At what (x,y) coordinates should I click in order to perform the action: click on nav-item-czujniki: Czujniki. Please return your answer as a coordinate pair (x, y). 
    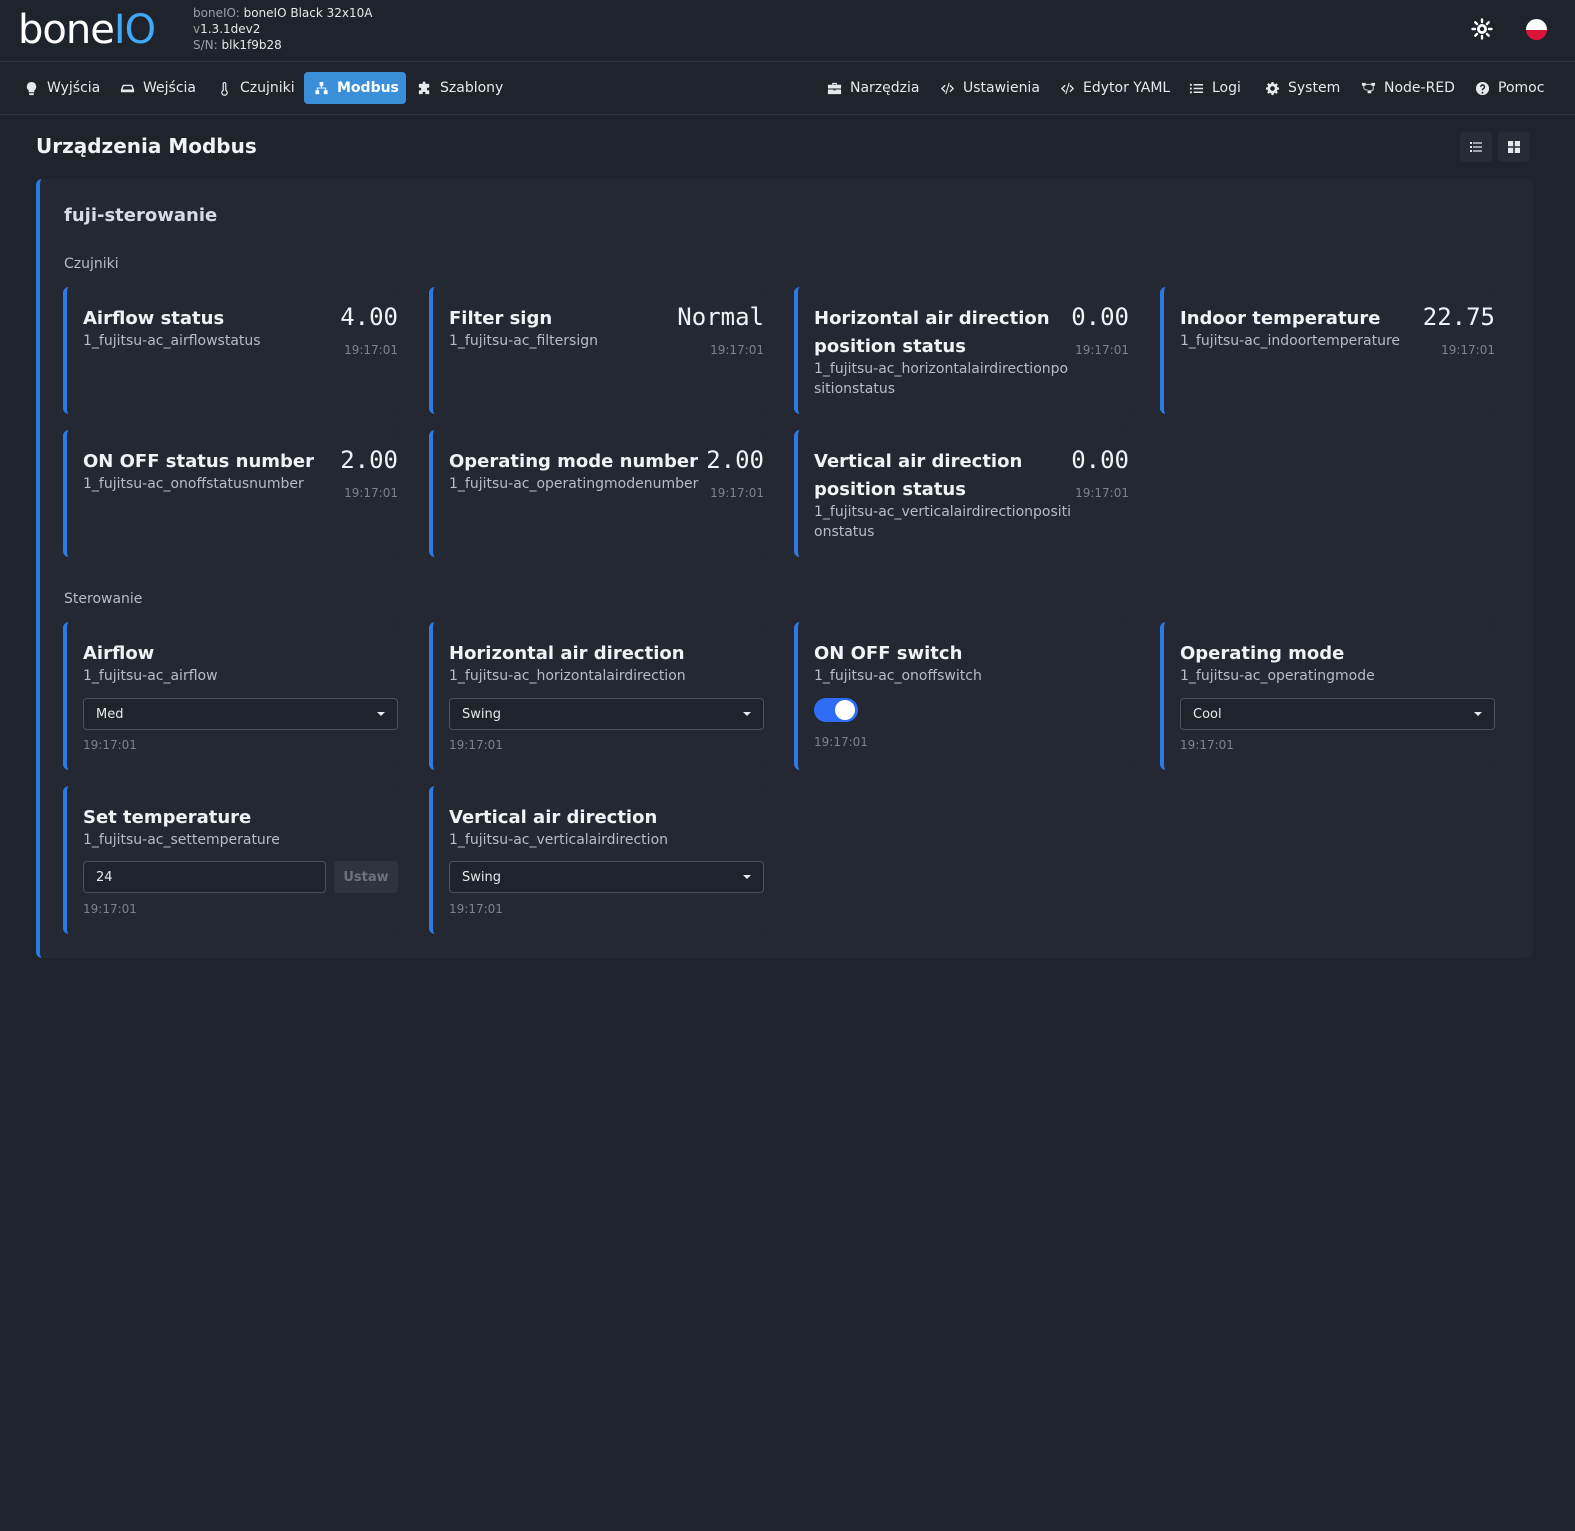
    Looking at the image, I should click on (256, 88).